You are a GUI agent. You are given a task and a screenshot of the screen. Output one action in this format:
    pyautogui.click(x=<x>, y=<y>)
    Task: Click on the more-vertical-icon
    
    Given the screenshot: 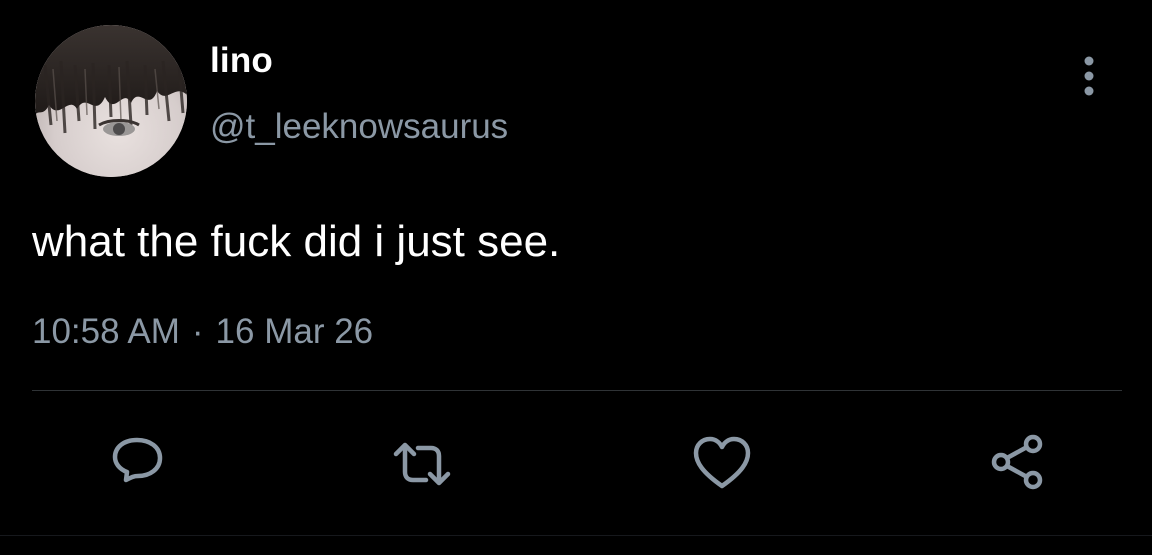 What is the action you would take?
    pyautogui.click(x=1089, y=76)
    